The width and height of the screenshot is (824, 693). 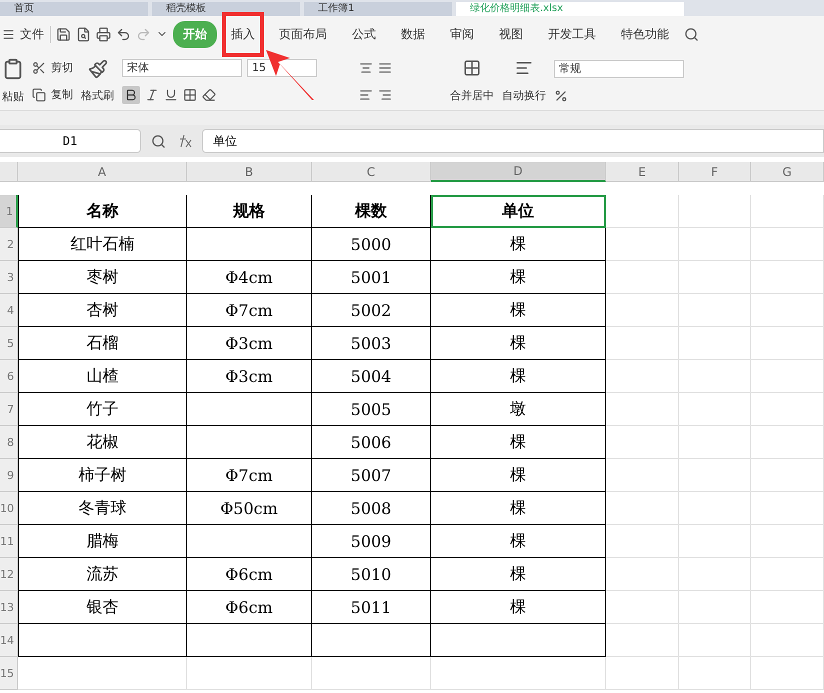 I want to click on cut-button: 剪切, so click(x=62, y=67).